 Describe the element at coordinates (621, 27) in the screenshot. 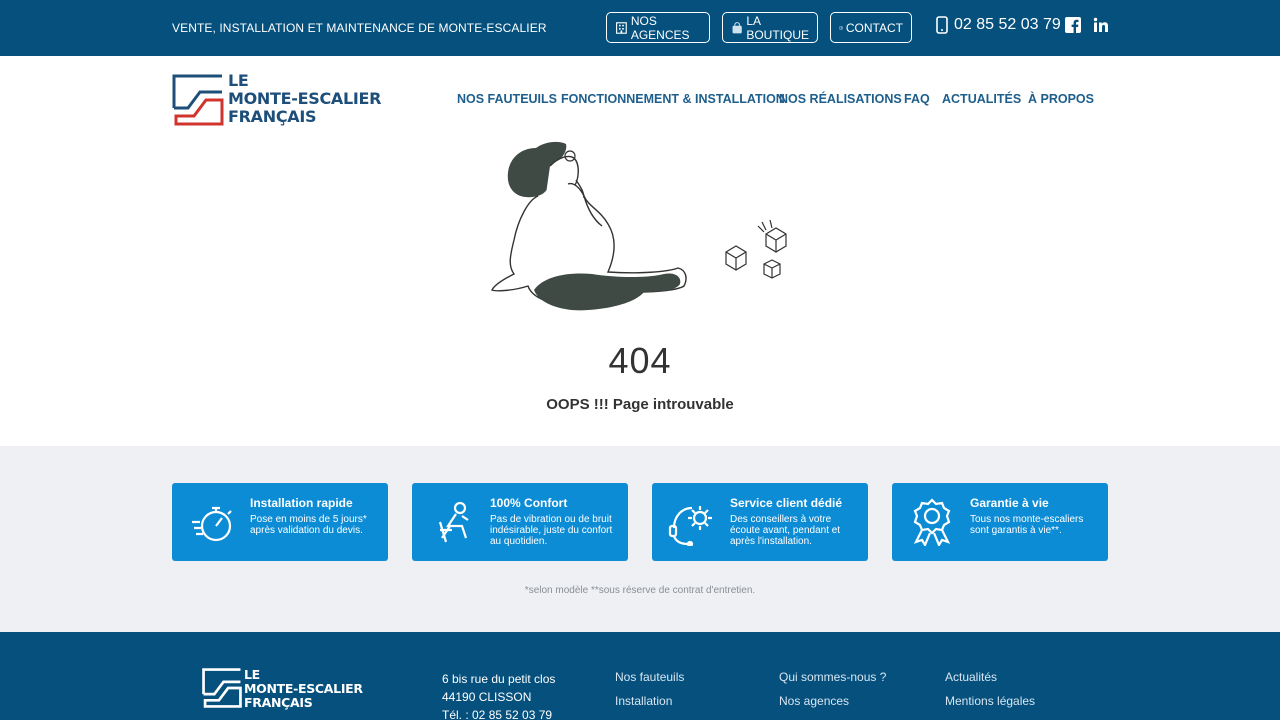

I see `building-icon` at that location.